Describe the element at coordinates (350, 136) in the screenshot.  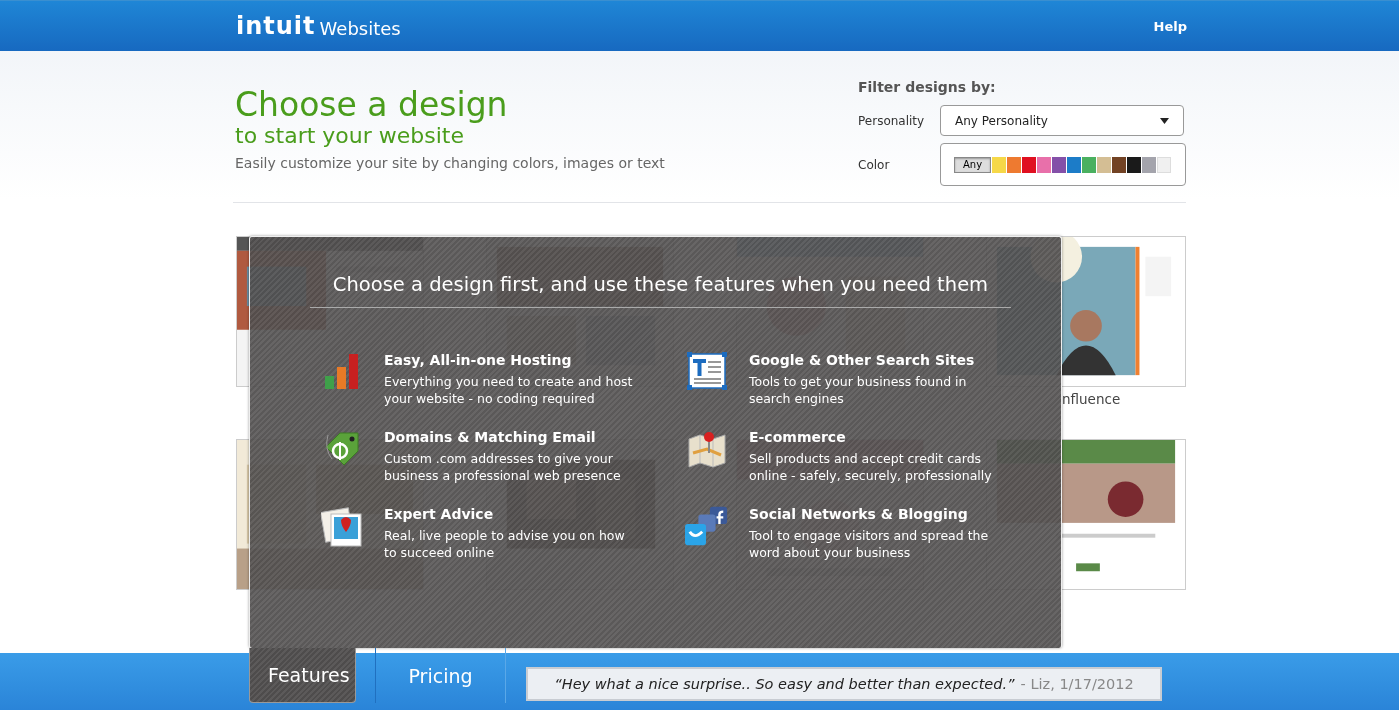
I see `page-subtitle: to start your website` at that location.